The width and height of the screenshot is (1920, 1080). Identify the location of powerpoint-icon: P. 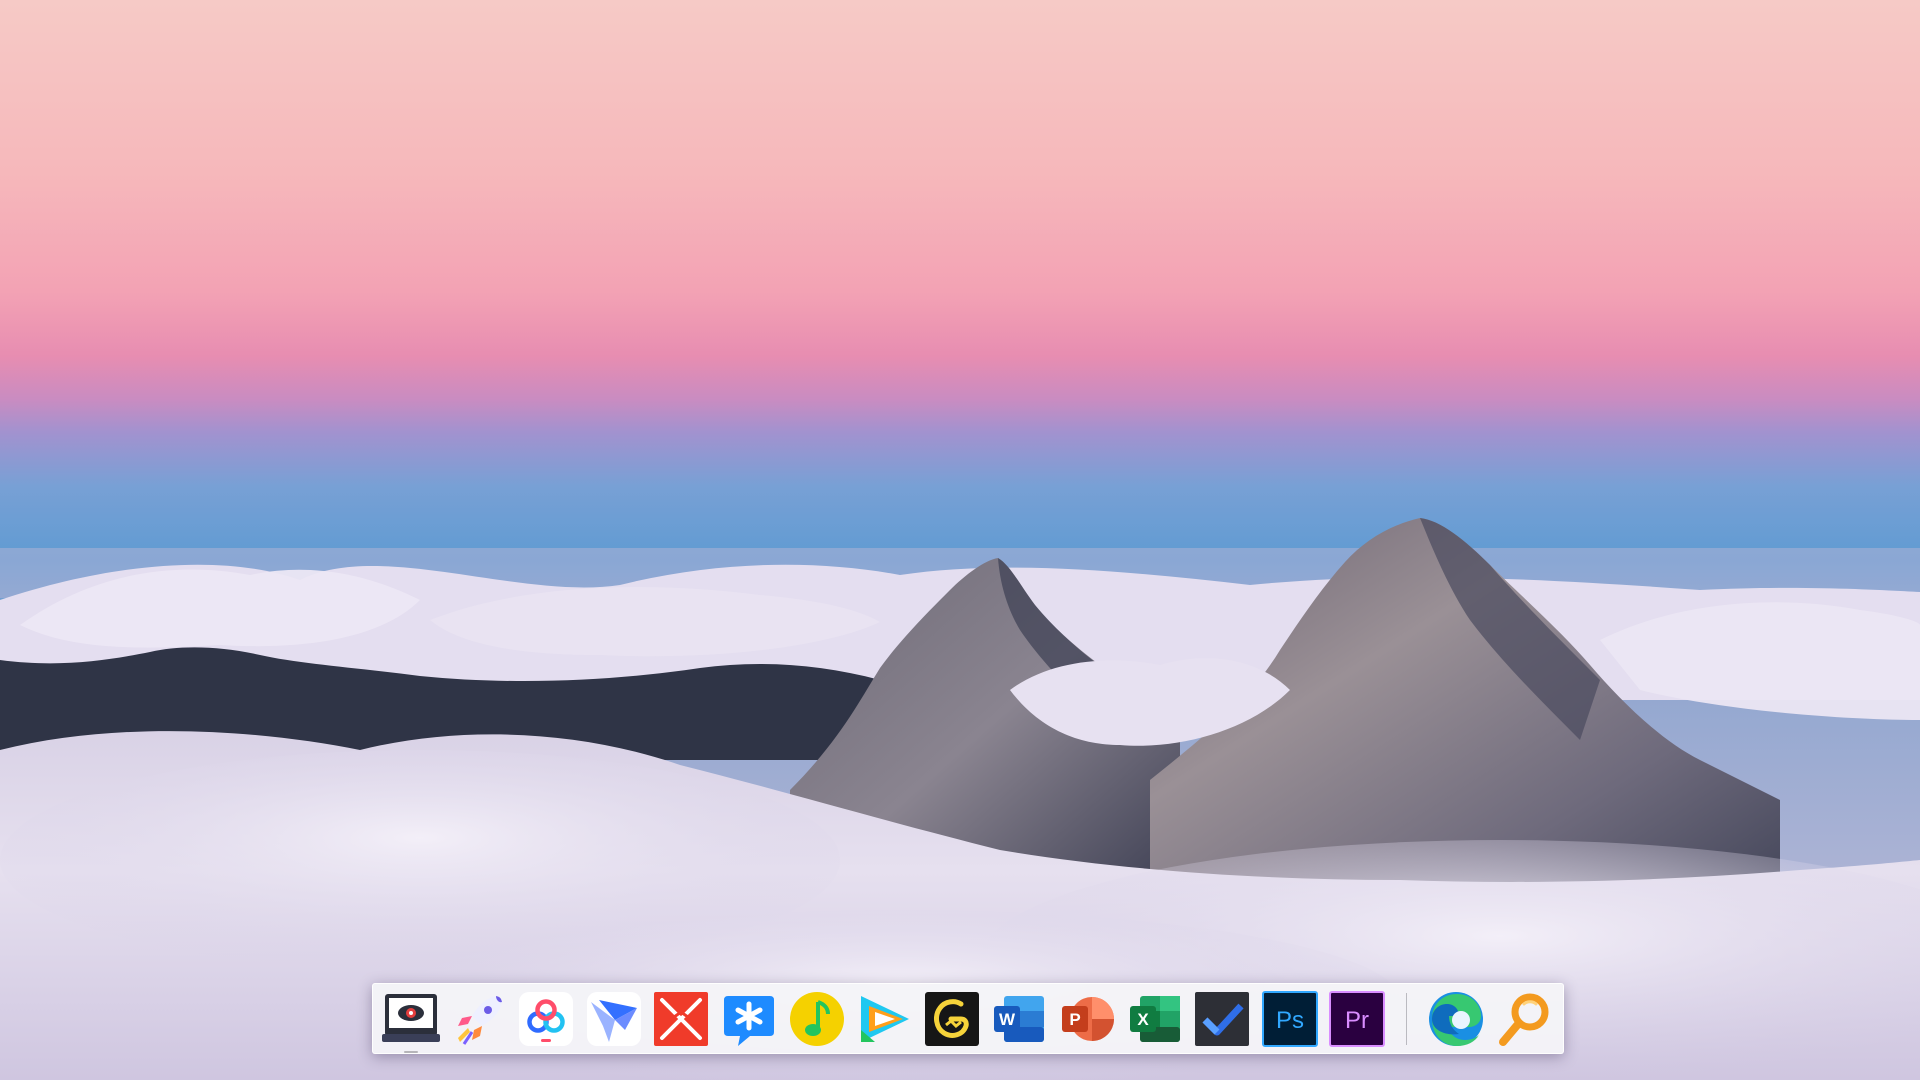
(1087, 1018).